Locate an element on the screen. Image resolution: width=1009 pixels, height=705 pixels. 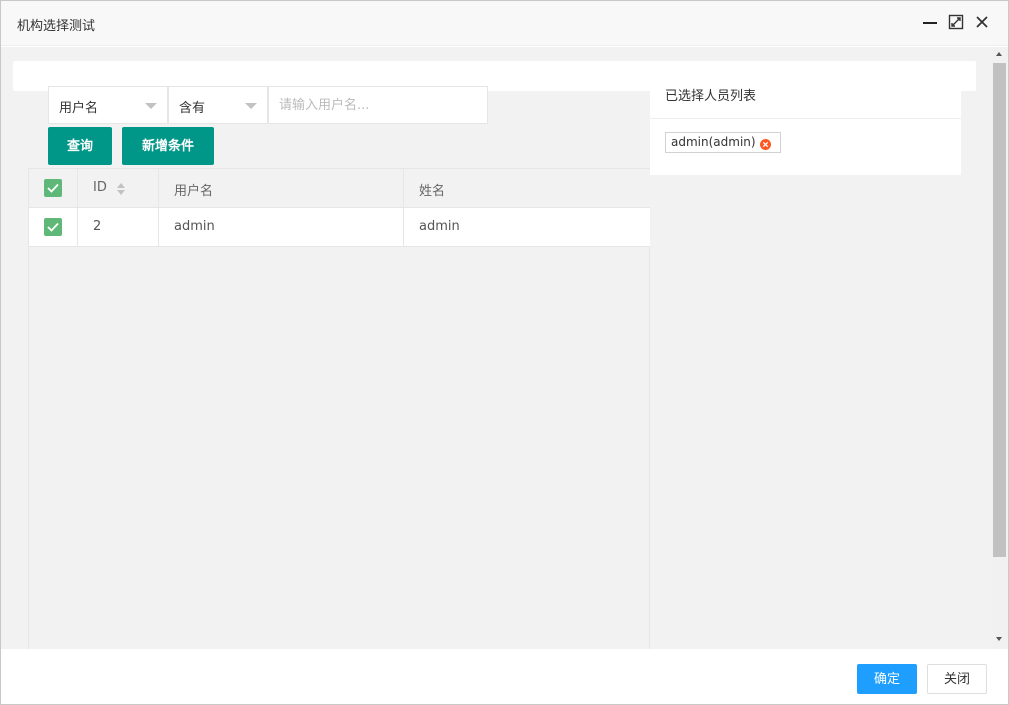
table-header: ID 用户名 姓名 is located at coordinates (339, 188).